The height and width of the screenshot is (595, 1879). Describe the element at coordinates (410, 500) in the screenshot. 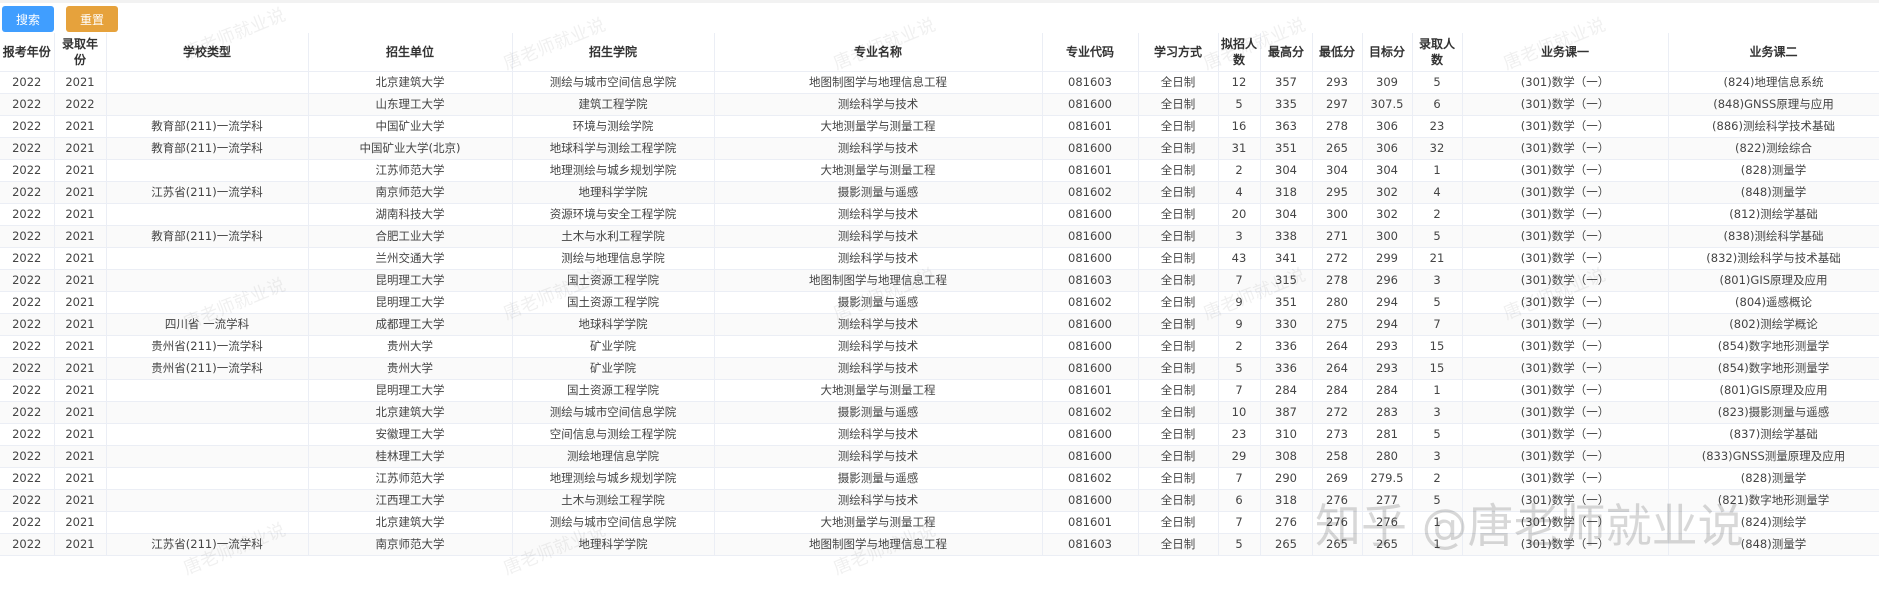

I see `table-cell: 江西理工大学` at that location.